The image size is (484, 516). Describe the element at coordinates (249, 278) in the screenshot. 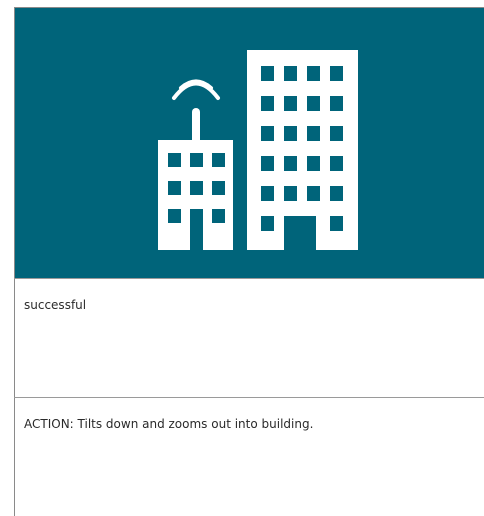

I see `divider-top` at that location.